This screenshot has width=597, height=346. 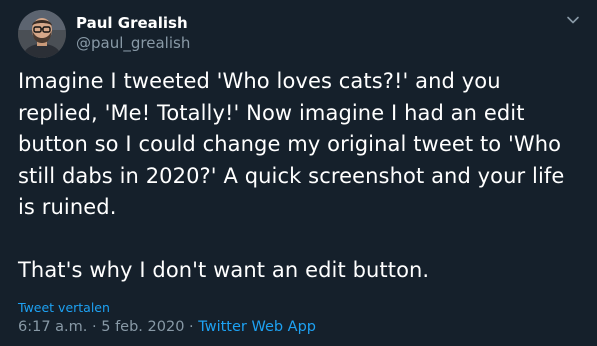 I want to click on avatar-photo-icon, so click(x=42, y=34).